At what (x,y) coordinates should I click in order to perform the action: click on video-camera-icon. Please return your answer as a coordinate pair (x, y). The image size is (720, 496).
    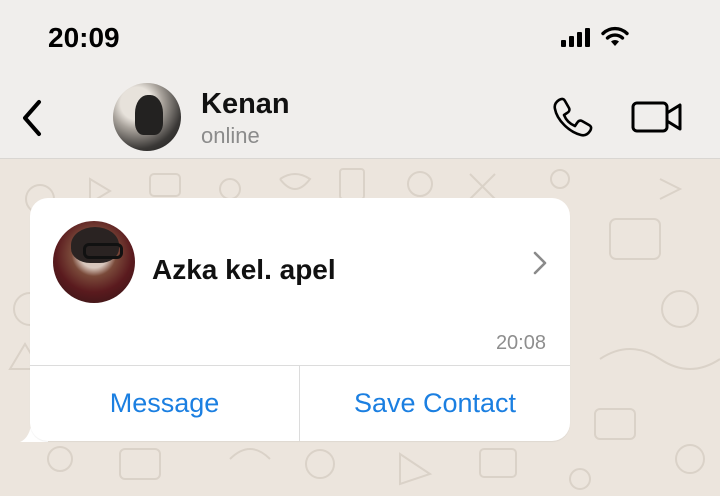
    Looking at the image, I should click on (657, 117).